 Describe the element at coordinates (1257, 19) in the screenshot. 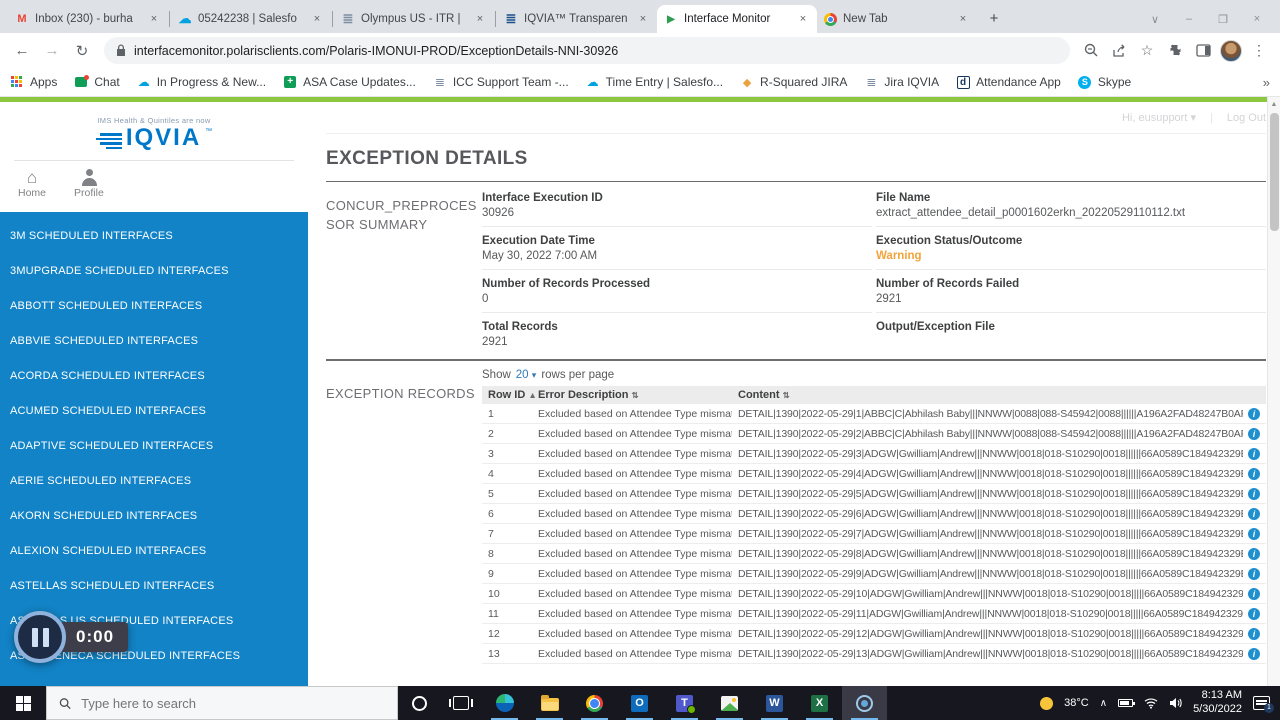

I see `close-window-button: ×` at that location.